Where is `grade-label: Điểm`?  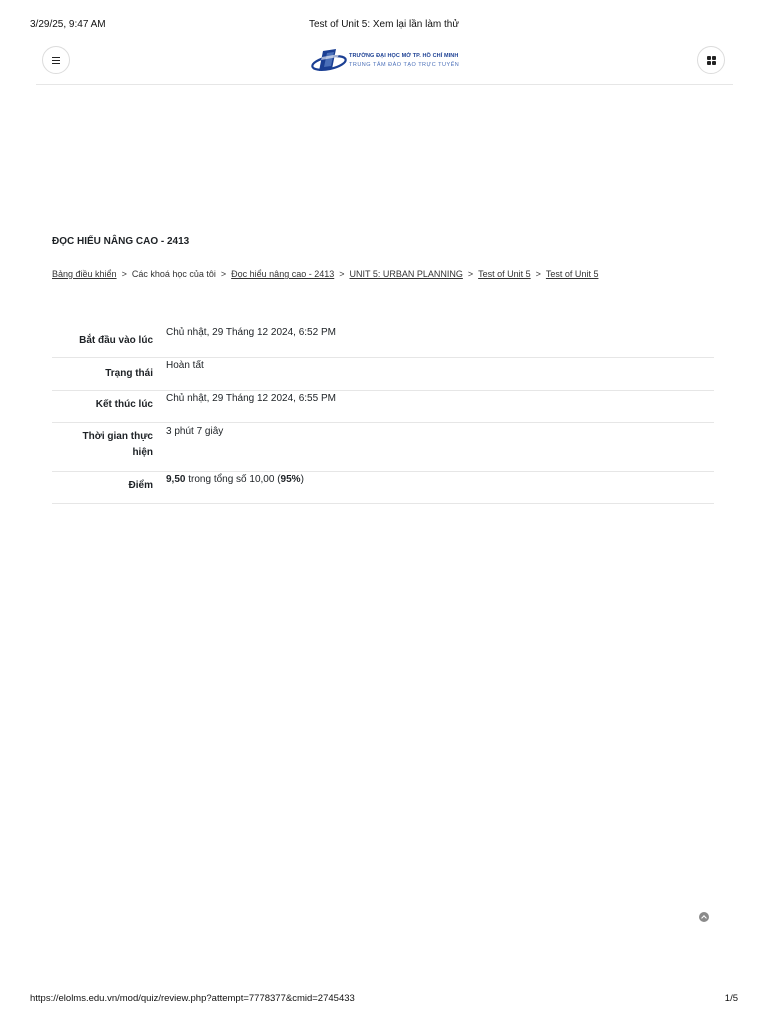 grade-label: Điểm is located at coordinates (140, 485).